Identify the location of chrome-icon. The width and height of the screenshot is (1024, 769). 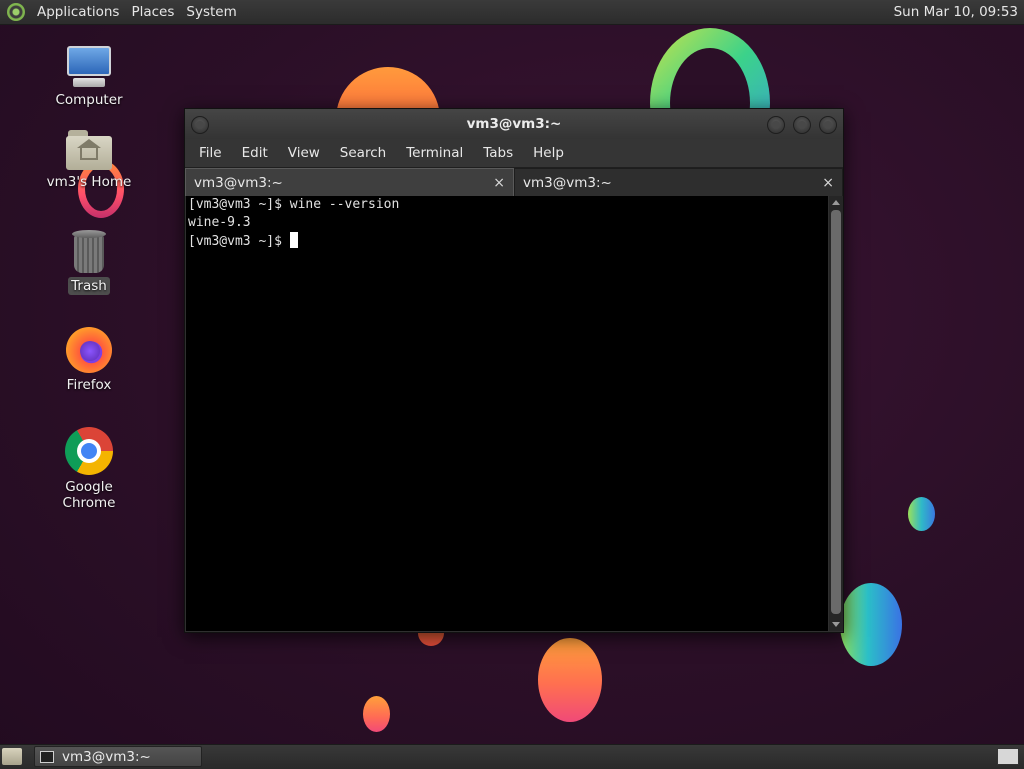
(89, 451).